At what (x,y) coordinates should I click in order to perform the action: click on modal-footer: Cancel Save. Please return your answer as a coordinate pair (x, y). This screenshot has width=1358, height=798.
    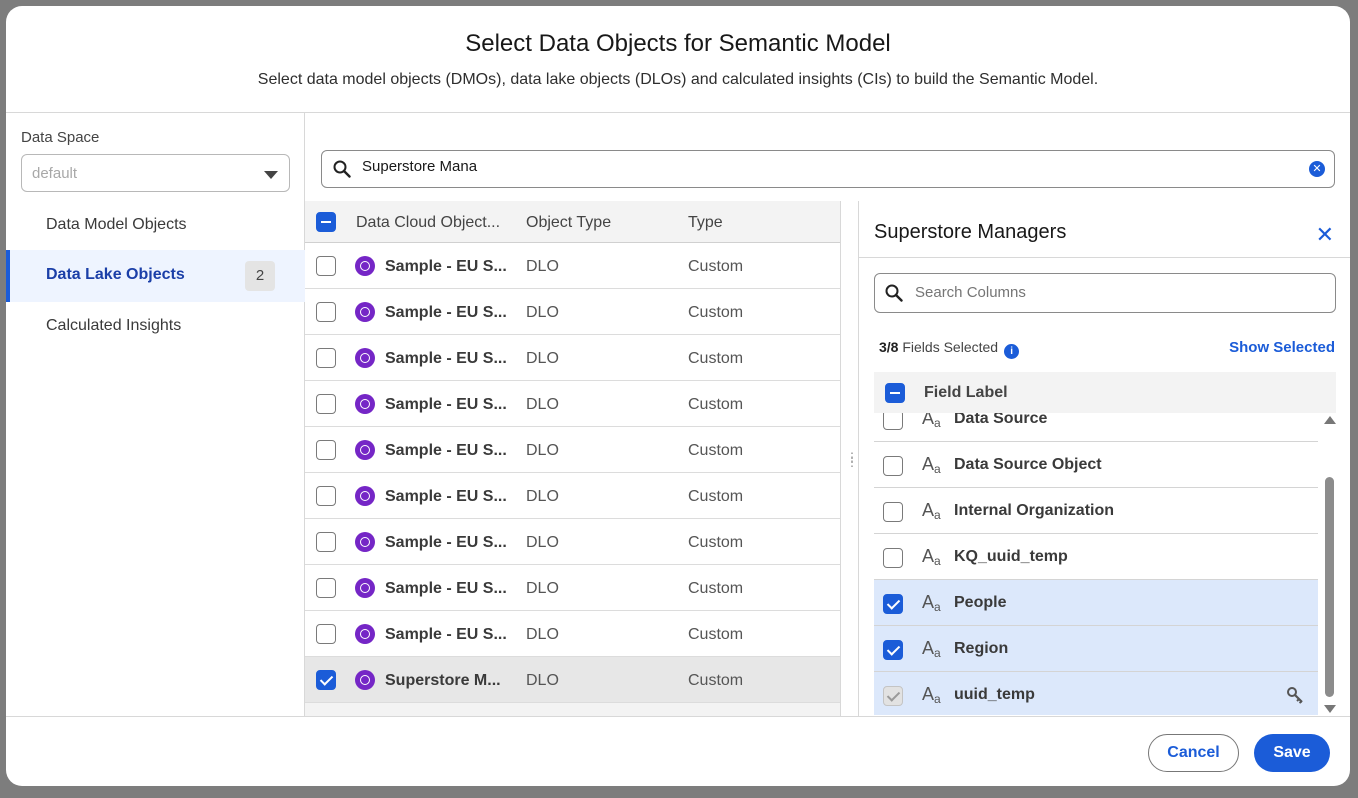
    Looking at the image, I should click on (678, 751).